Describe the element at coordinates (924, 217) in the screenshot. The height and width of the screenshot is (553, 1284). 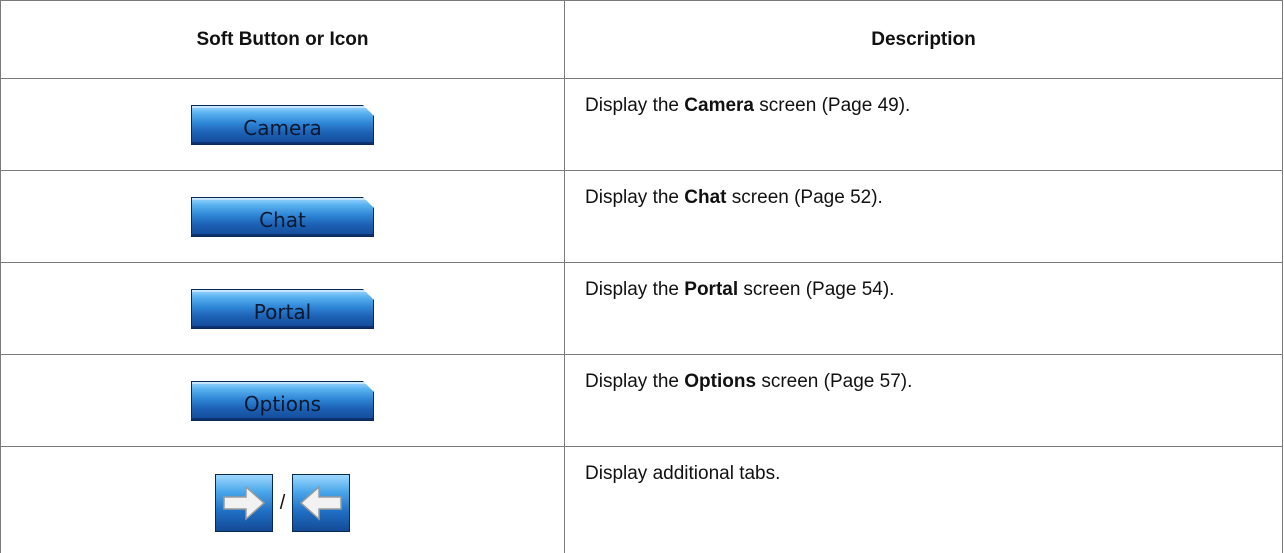
I see `description-cell: Display the Chat screen (Page 52).` at that location.